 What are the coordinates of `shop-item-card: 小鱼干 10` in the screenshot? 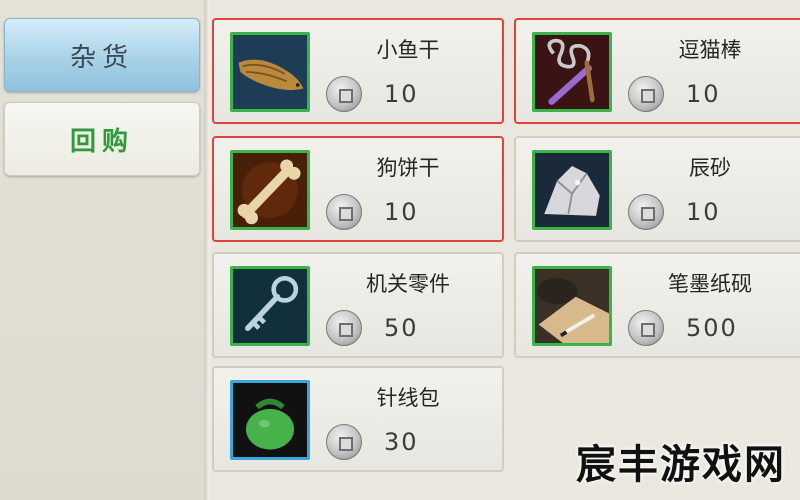 It's located at (358, 71).